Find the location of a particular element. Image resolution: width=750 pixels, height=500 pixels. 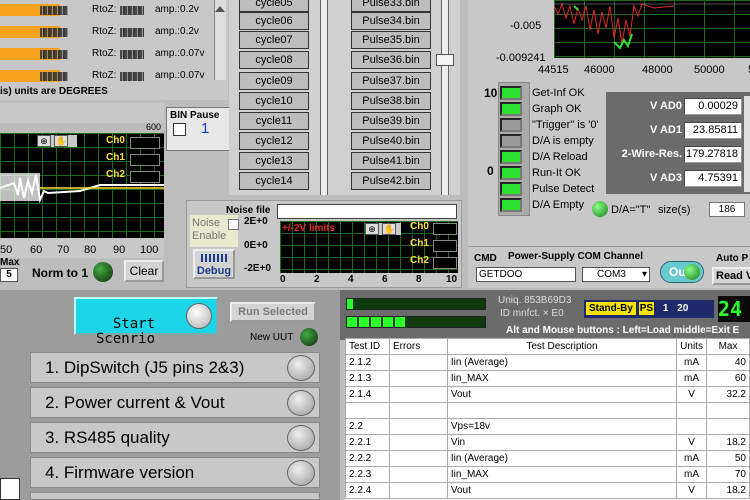

scenario-side-field is located at coordinates (10, 489).